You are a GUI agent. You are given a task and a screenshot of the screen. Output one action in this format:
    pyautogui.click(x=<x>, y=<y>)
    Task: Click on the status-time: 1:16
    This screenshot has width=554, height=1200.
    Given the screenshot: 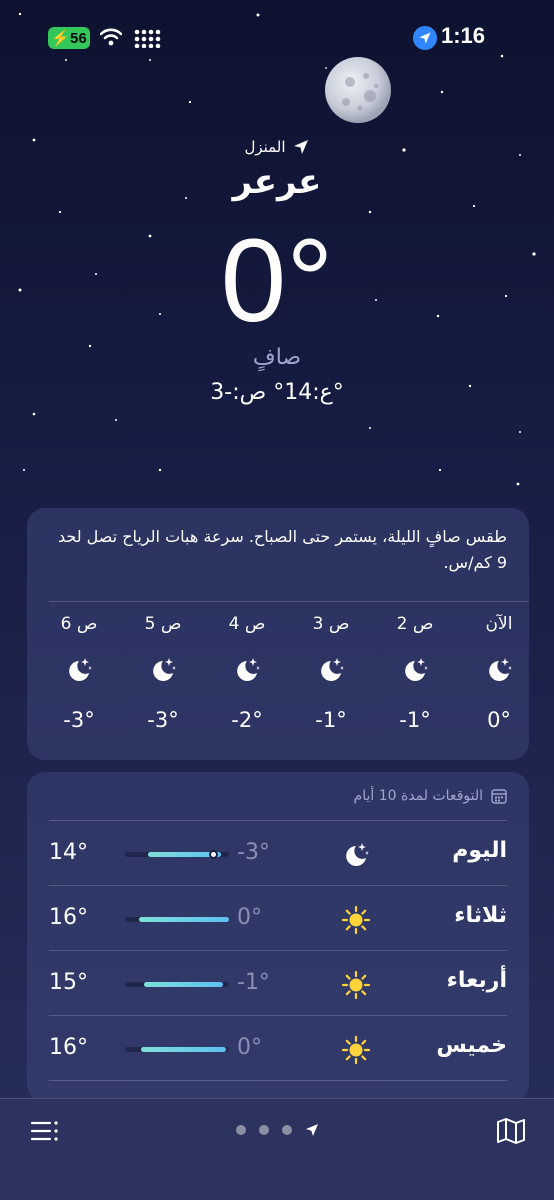 What is the action you would take?
    pyautogui.click(x=463, y=35)
    